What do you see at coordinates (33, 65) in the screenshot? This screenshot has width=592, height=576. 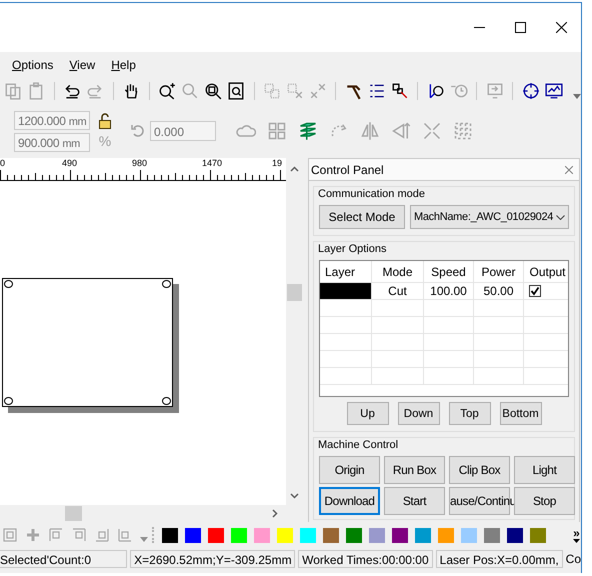 I see `menu-item: Options` at bounding box center [33, 65].